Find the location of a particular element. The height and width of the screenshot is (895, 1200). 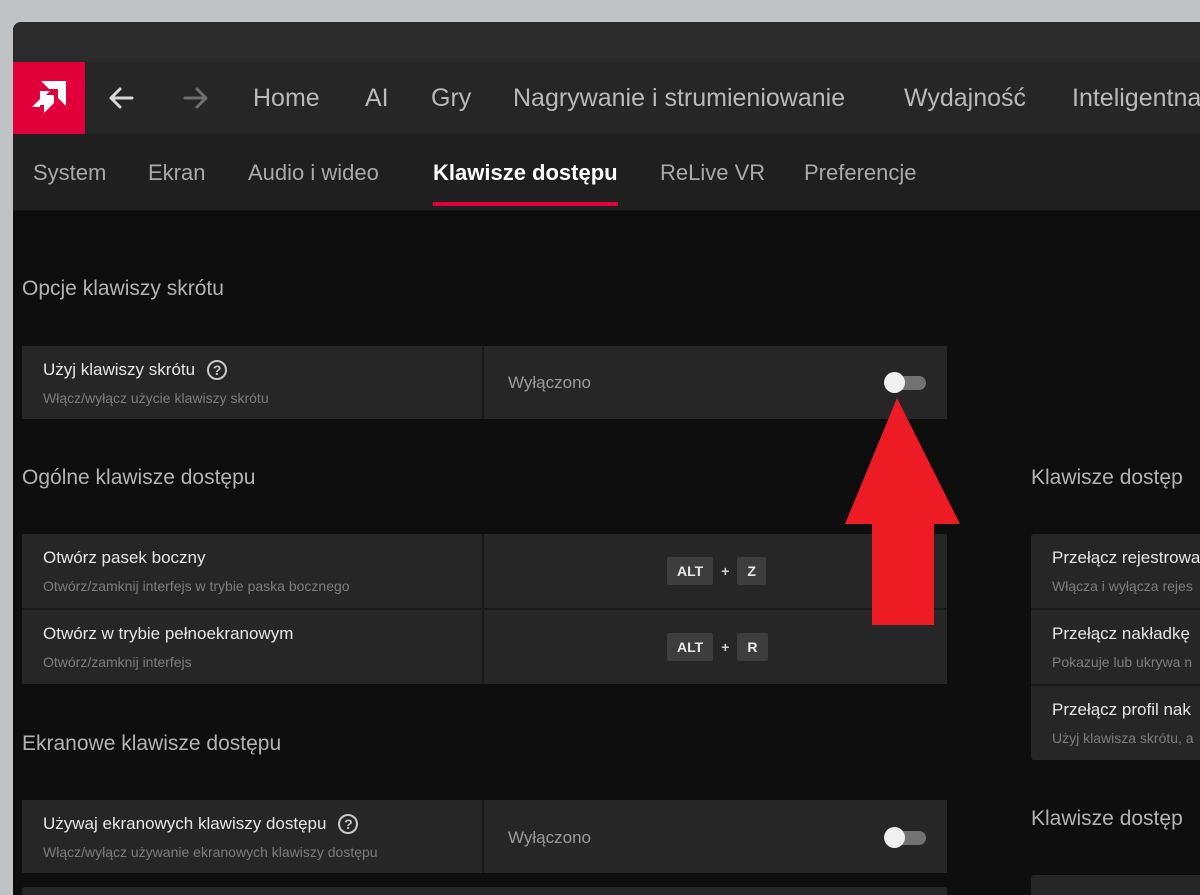

use-hotkeys-toggle is located at coordinates (905, 382).